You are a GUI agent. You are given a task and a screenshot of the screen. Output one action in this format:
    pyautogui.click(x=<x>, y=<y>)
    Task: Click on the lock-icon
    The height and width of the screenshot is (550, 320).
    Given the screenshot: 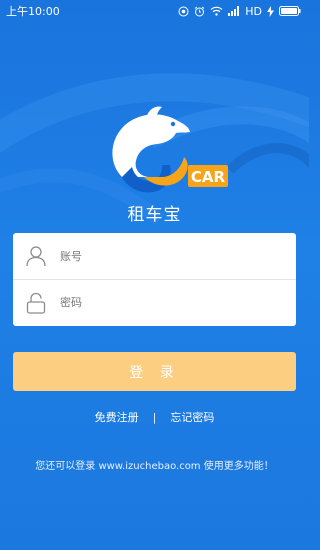 What is the action you would take?
    pyautogui.click(x=36, y=303)
    